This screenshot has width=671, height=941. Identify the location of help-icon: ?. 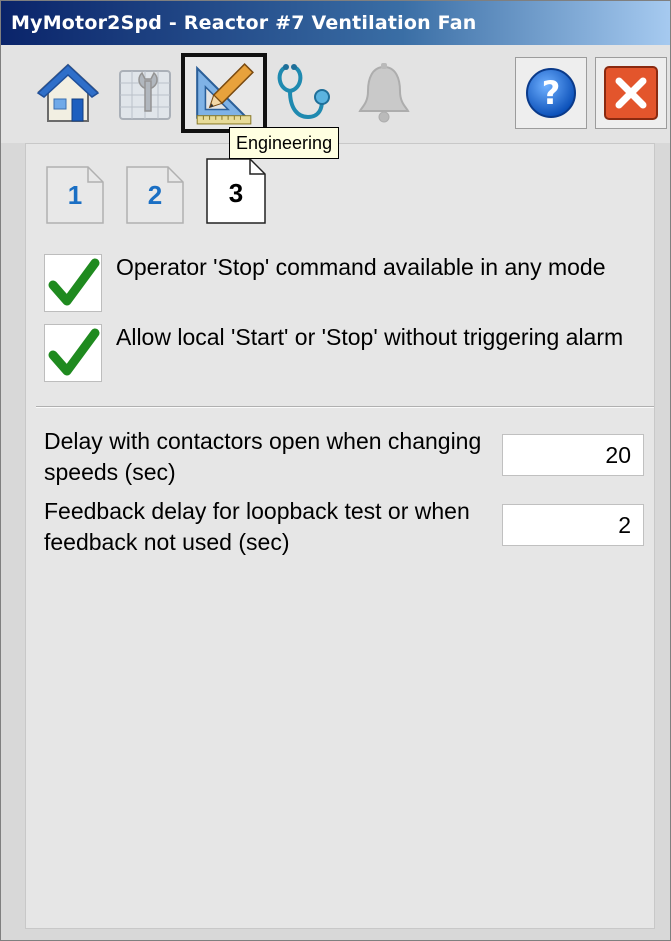
(551, 93).